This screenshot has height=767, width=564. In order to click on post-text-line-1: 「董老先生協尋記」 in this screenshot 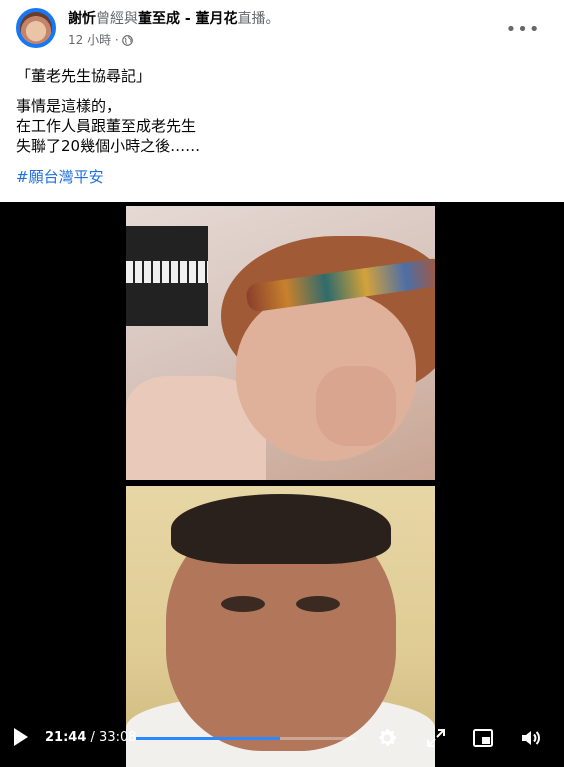, I will do `click(84, 76)`.